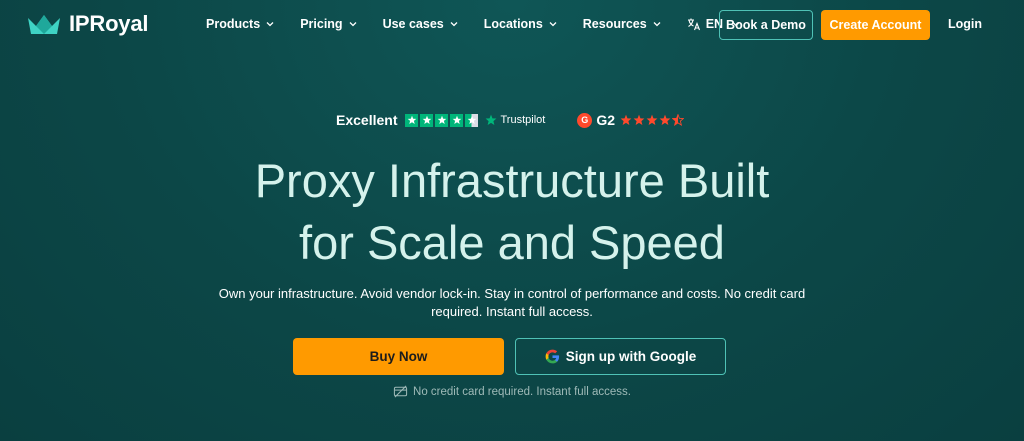 This screenshot has height=441, width=1024. I want to click on trustpilot-stars, so click(442, 120).